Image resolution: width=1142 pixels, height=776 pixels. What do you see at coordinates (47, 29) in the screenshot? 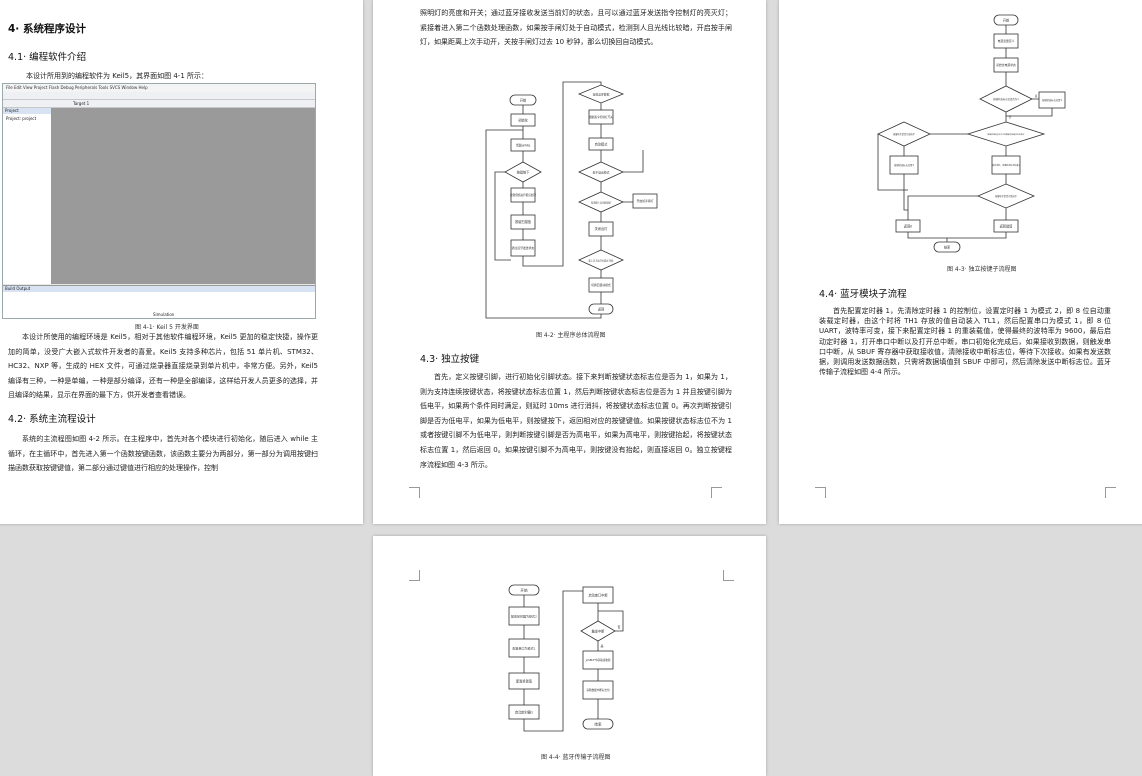
I see `heading-chapter-4: 4· 系统程序设计` at bounding box center [47, 29].